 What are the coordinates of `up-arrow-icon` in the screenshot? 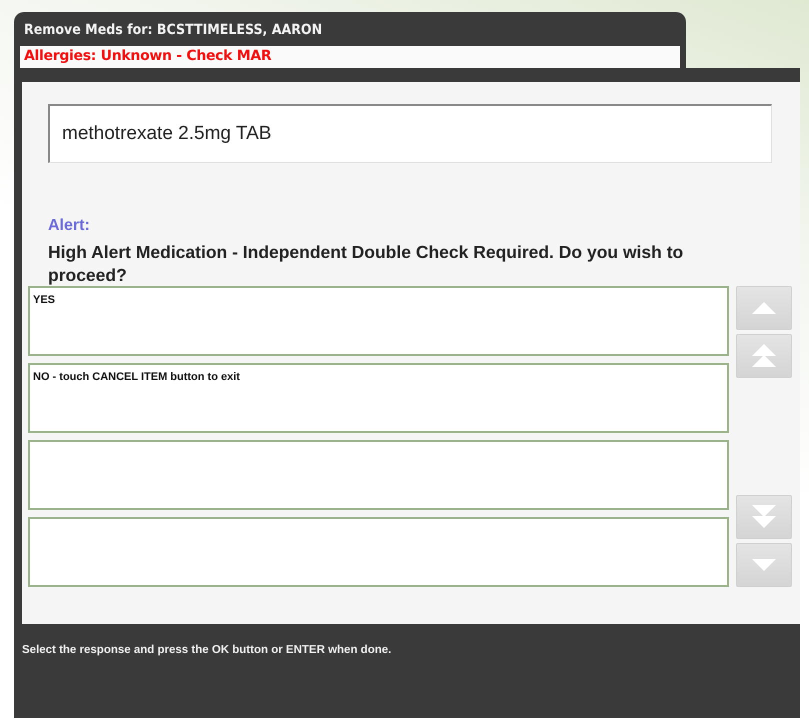 It's located at (764, 308).